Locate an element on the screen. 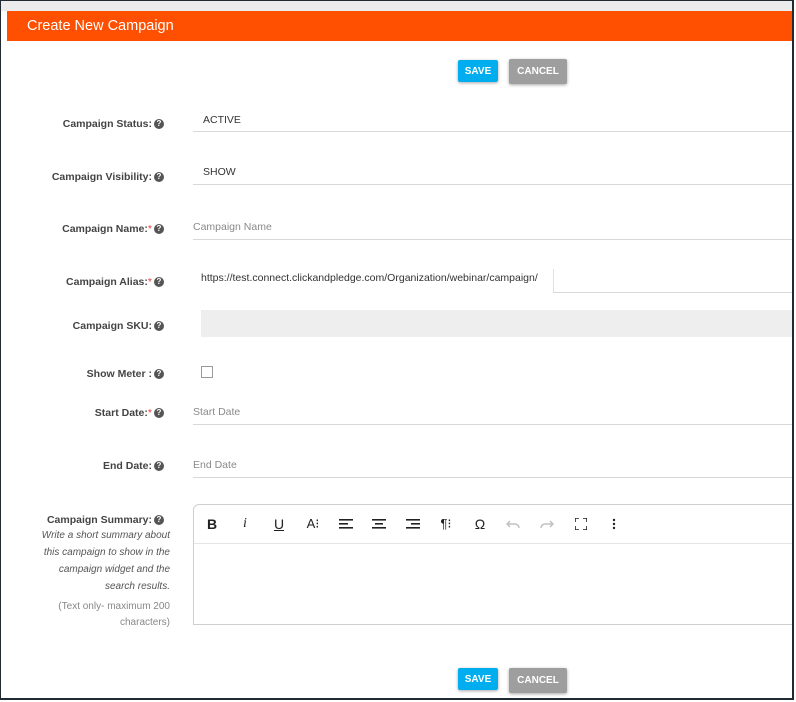 This screenshot has height=702, width=796. campaign-name-input: Campaign Name is located at coordinates (492, 228).